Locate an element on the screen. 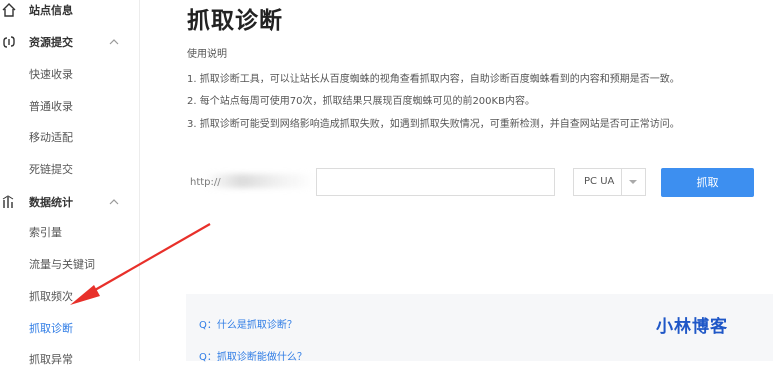 This screenshot has height=367, width=773. sidebar-item-label: 站点信息 is located at coordinates (51, 10).